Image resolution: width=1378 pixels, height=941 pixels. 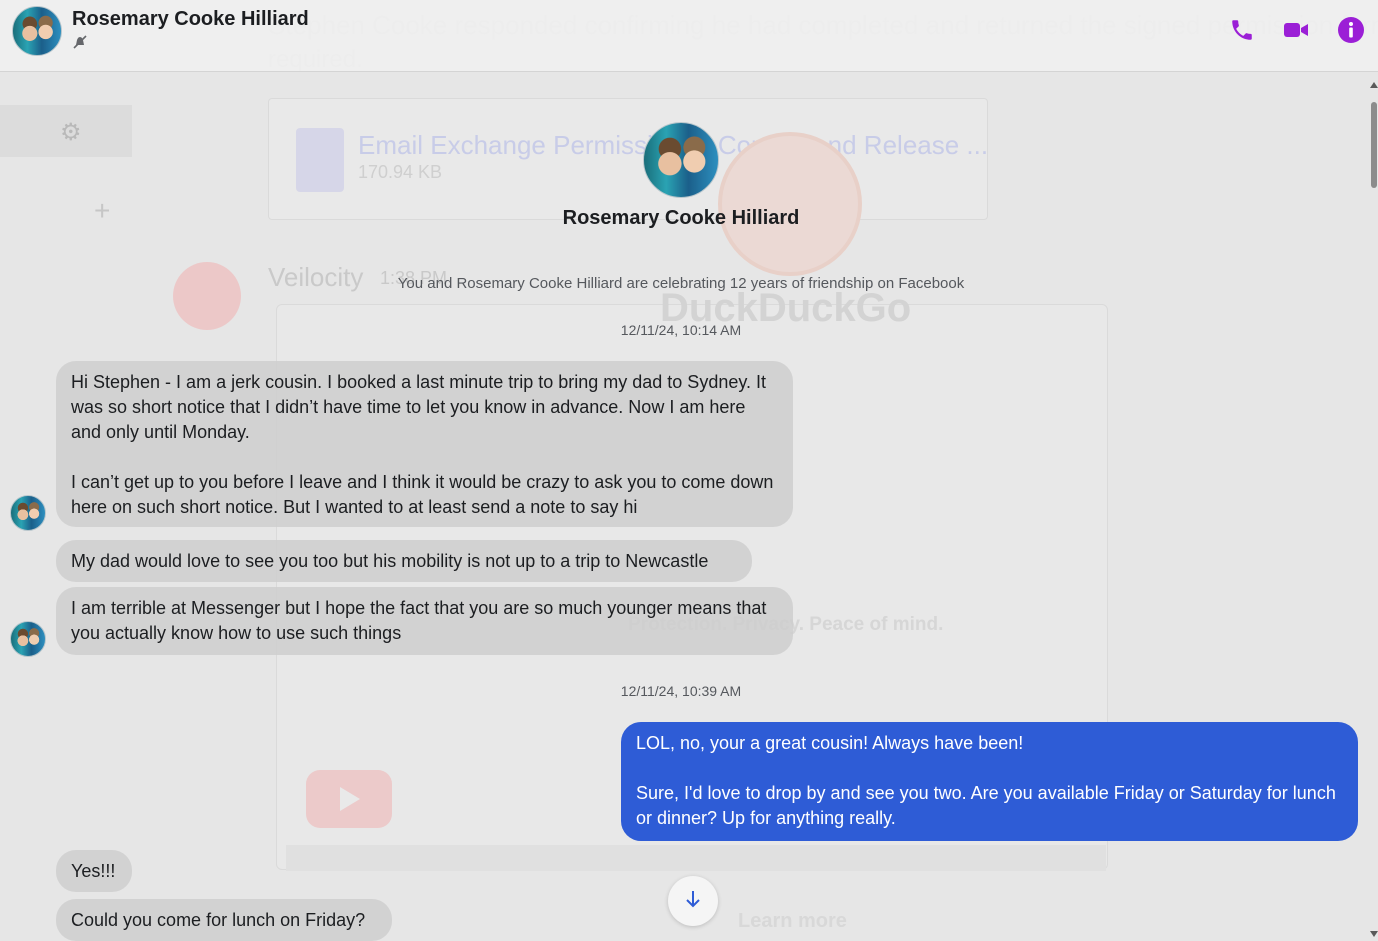 What do you see at coordinates (224, 920) in the screenshot?
I see `message-bubble-incoming: Could you come for lunch on Friday?` at bounding box center [224, 920].